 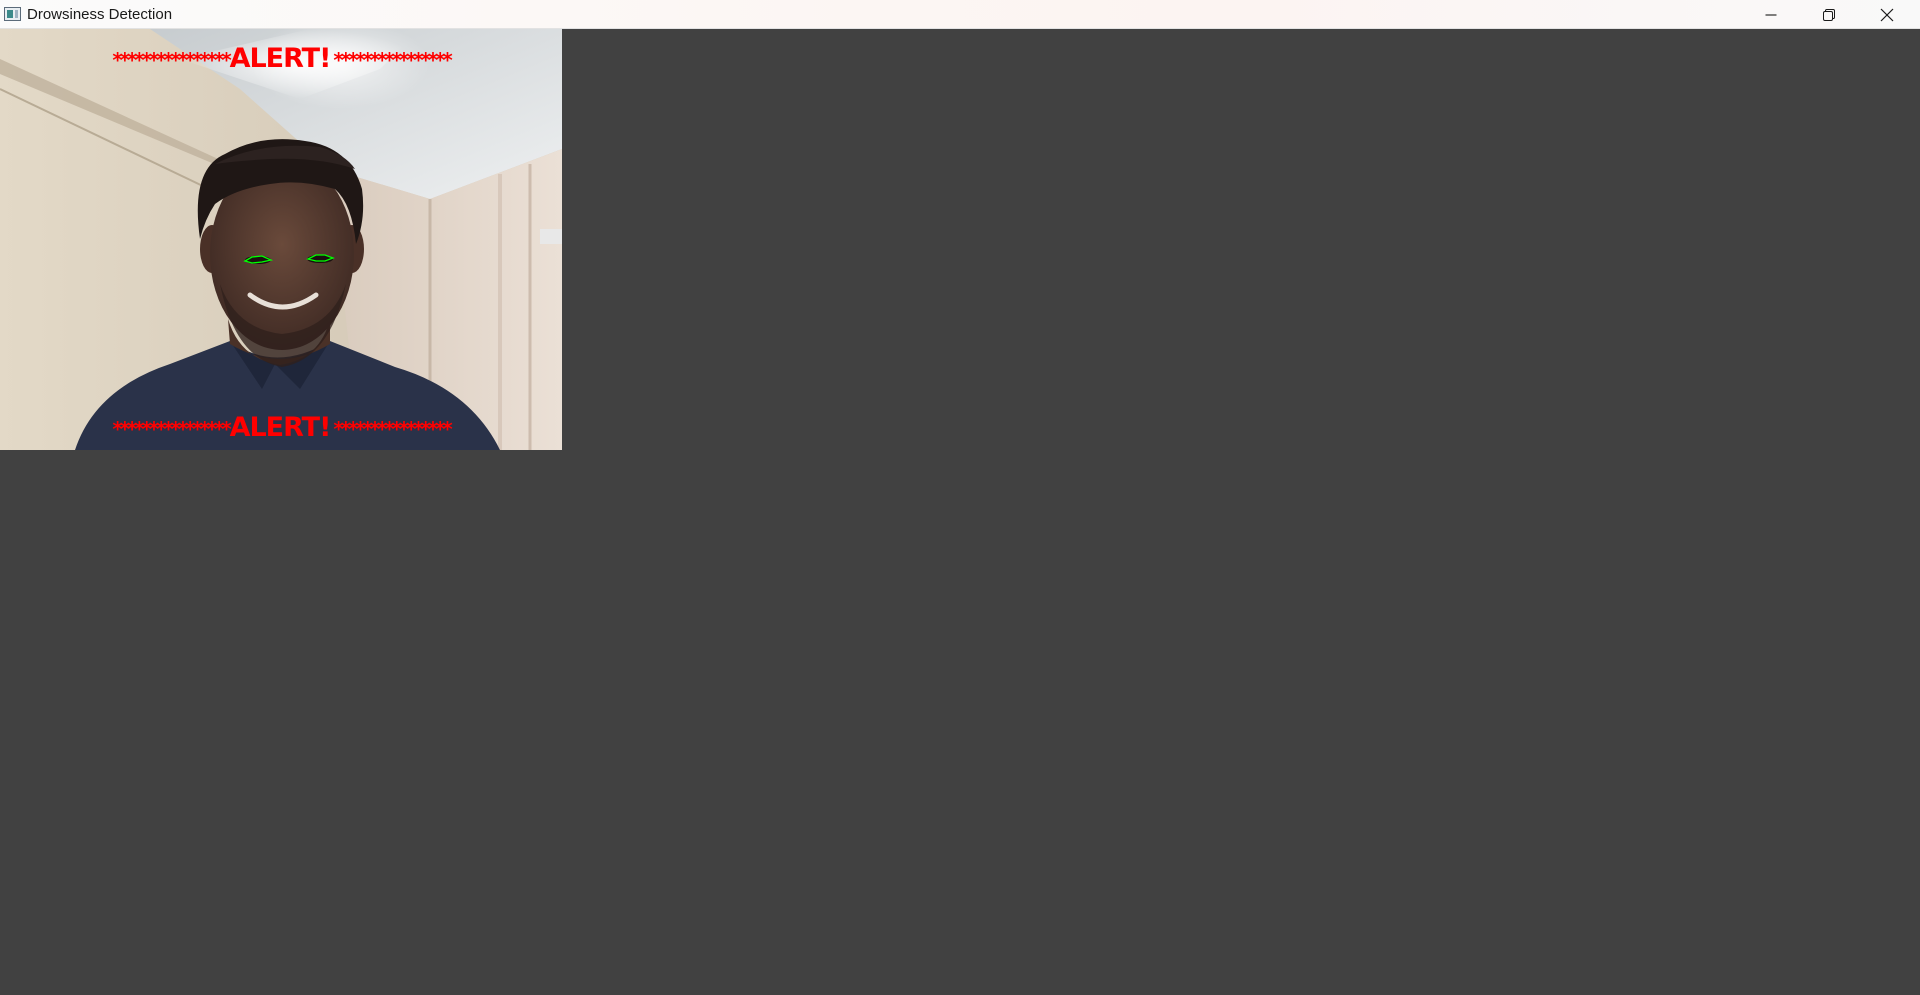 I want to click on alert-banner-top: **************** ALERT! ****************, so click(x=281, y=58).